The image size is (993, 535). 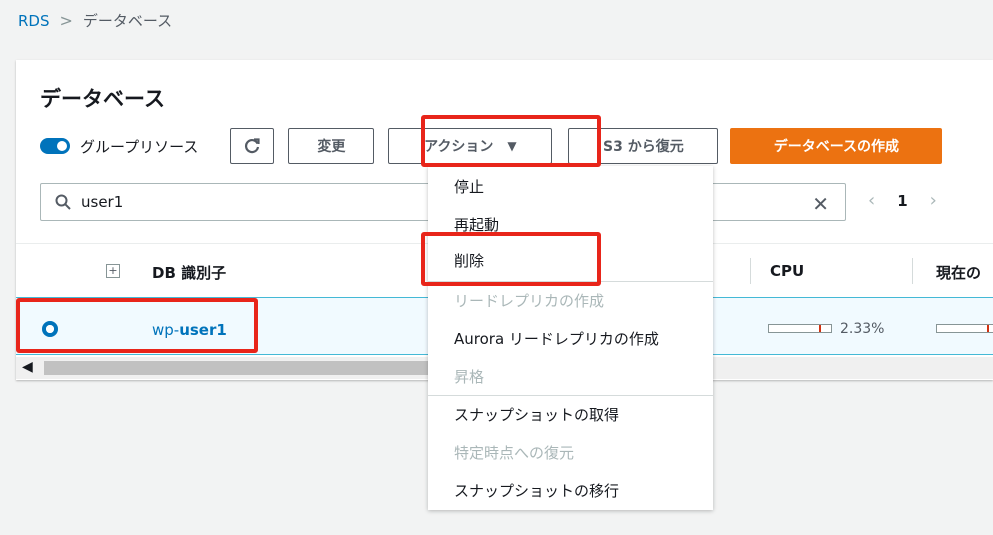 What do you see at coordinates (787, 271) in the screenshot?
I see `column-header-cpu: CPU` at bounding box center [787, 271].